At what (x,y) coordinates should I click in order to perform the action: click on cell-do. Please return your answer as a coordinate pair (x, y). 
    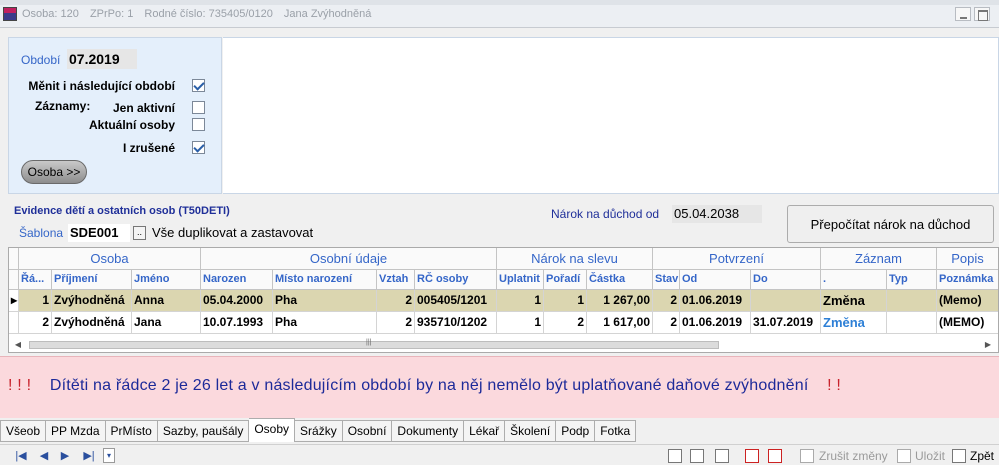
    Looking at the image, I should click on (786, 301).